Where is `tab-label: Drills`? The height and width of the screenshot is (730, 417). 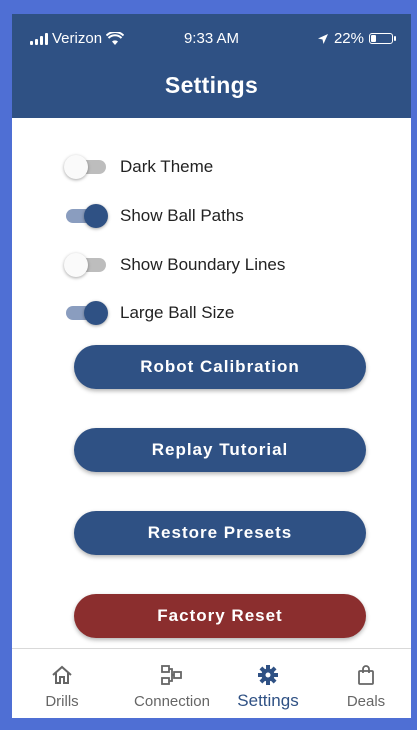 tab-label: Drills is located at coordinates (62, 701).